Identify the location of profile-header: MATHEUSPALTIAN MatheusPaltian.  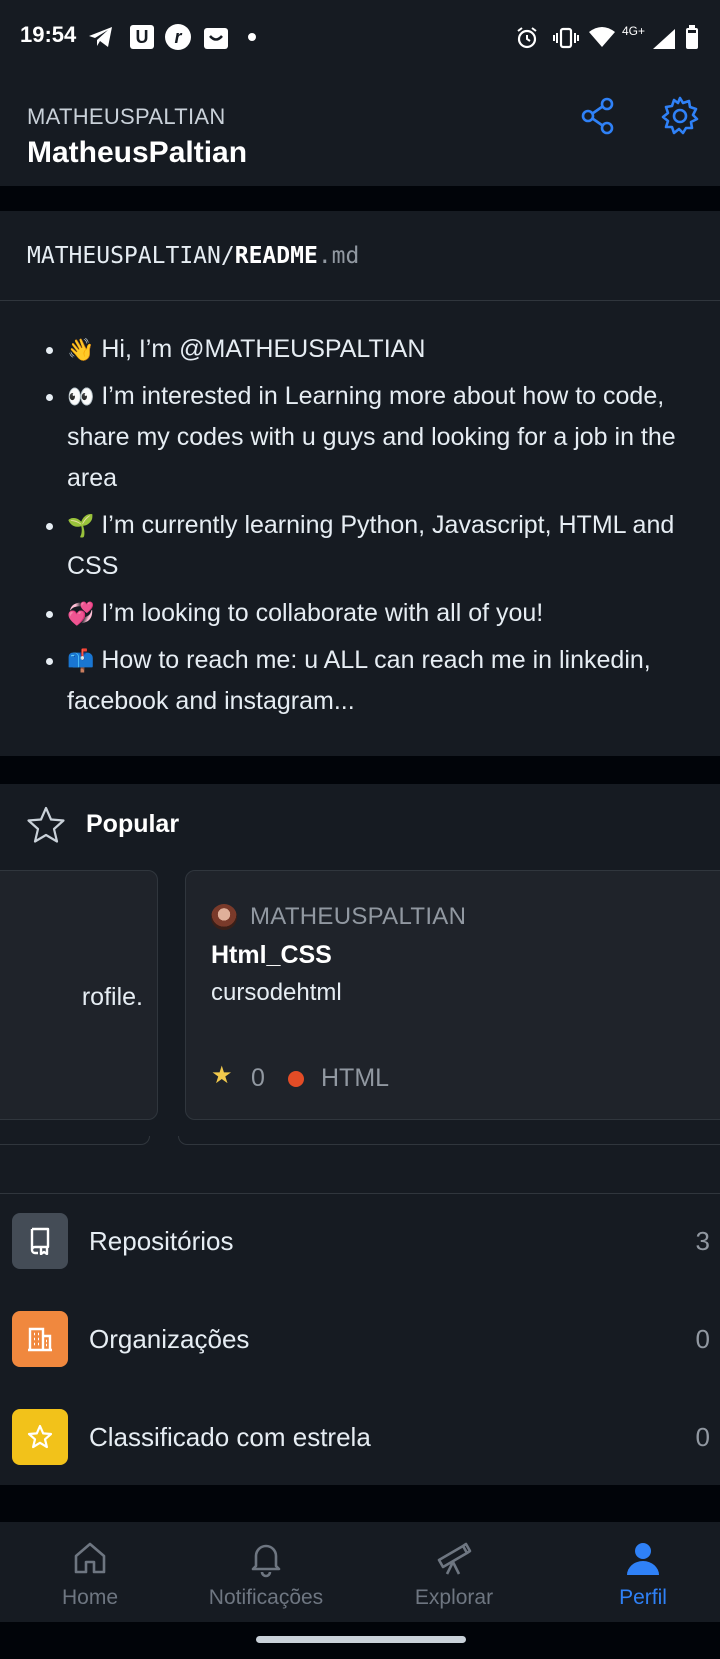
(360, 131).